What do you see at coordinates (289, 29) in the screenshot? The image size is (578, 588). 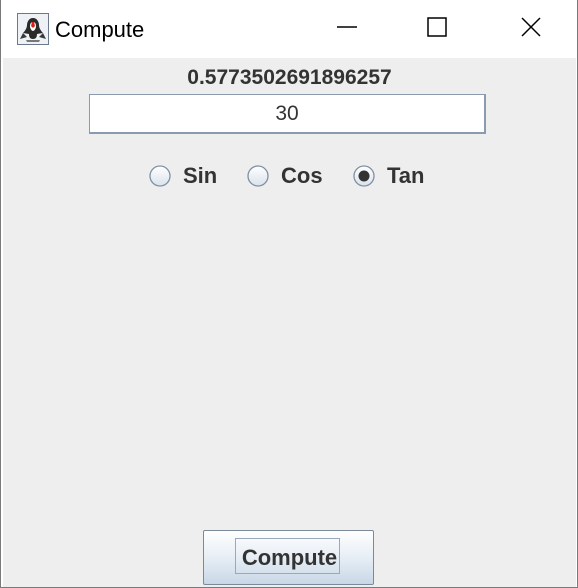 I see `title-bar: Compute` at bounding box center [289, 29].